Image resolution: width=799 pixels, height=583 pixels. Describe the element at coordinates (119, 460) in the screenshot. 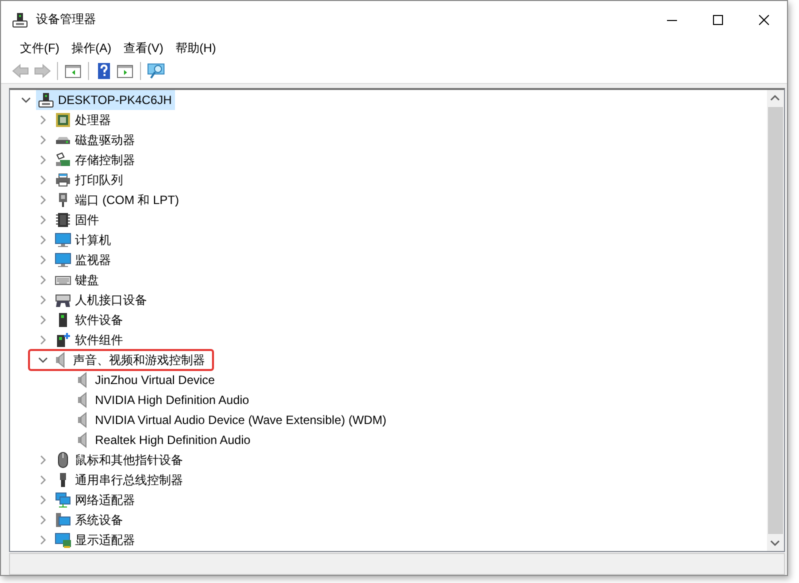

I see `tree-item: 鼠标和其他指针设备` at that location.